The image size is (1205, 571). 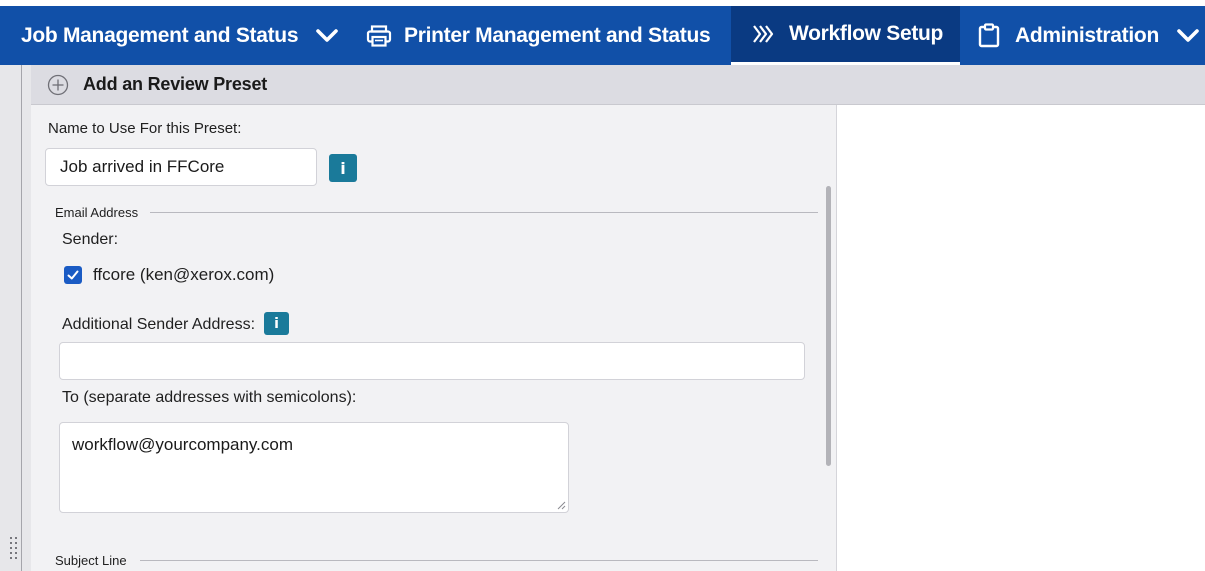 What do you see at coordinates (763, 34) in the screenshot?
I see `workflow-chevrons-icon` at bounding box center [763, 34].